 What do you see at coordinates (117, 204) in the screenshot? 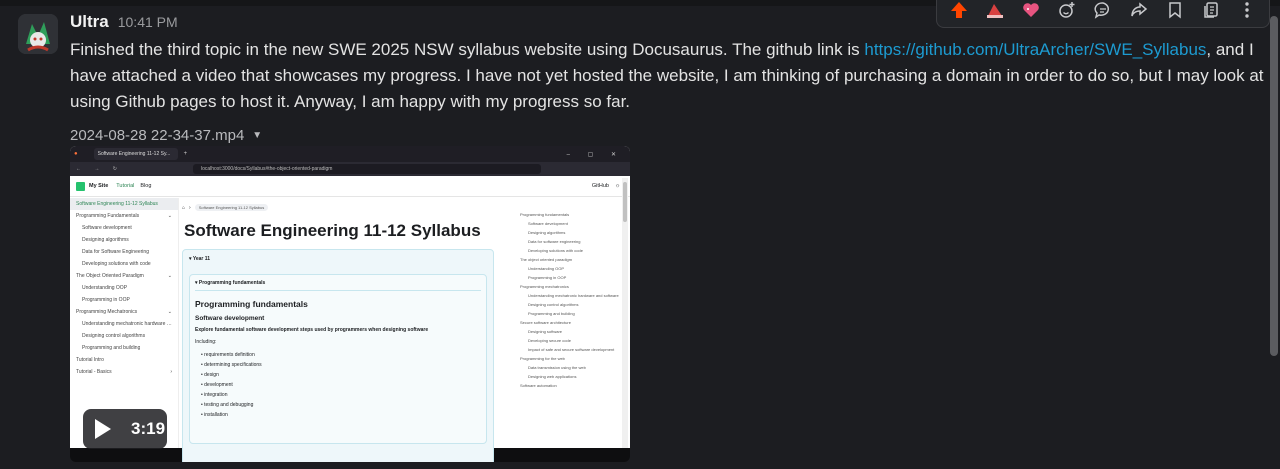
I see `sidebar-item-label: Software Engineering 11-12 Syllabus` at bounding box center [117, 204].